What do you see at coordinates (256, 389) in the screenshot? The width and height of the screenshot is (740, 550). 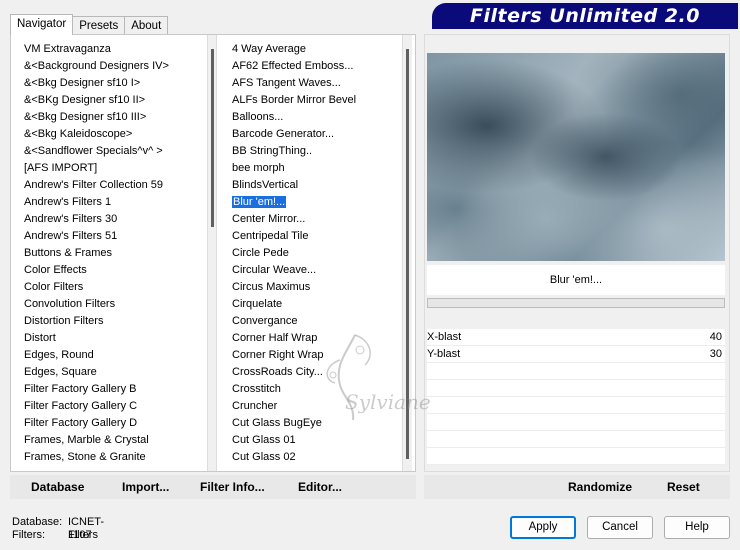 I see `filter-item-label: Crosstitch` at bounding box center [256, 389].